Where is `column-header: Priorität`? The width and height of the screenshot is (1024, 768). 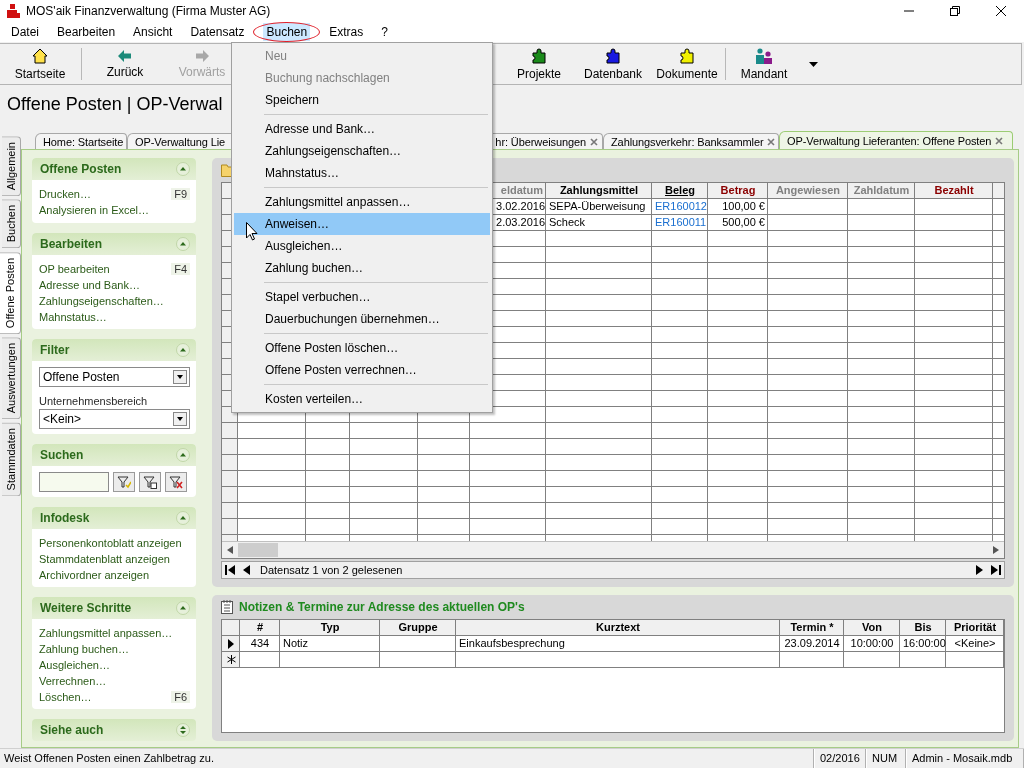 column-header: Priorität is located at coordinates (975, 627).